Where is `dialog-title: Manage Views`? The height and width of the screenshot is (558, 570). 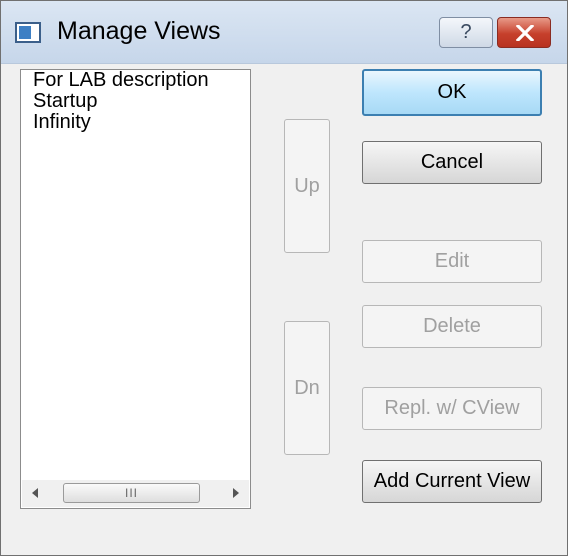 dialog-title: Manage Views is located at coordinates (139, 31).